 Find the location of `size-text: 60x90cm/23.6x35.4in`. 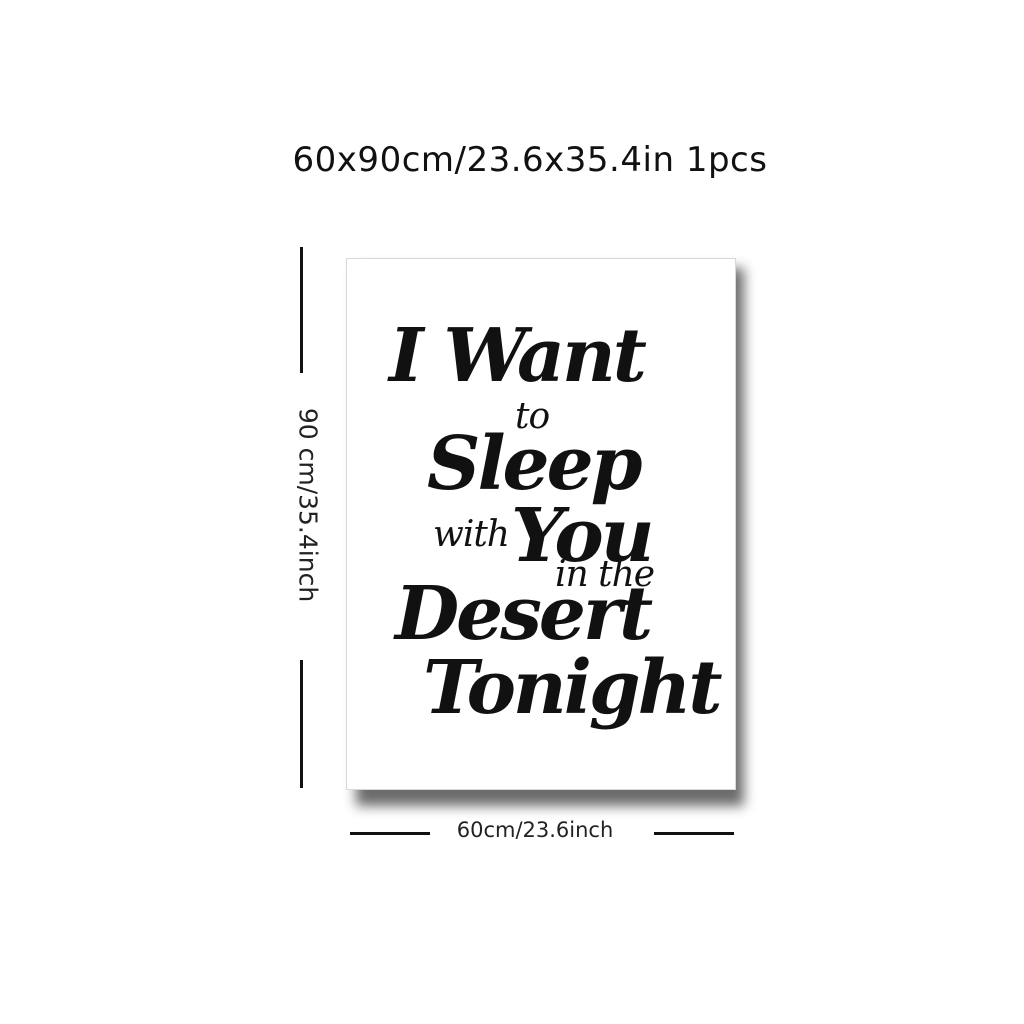

size-text: 60x90cm/23.6x35.4in is located at coordinates (483, 160).